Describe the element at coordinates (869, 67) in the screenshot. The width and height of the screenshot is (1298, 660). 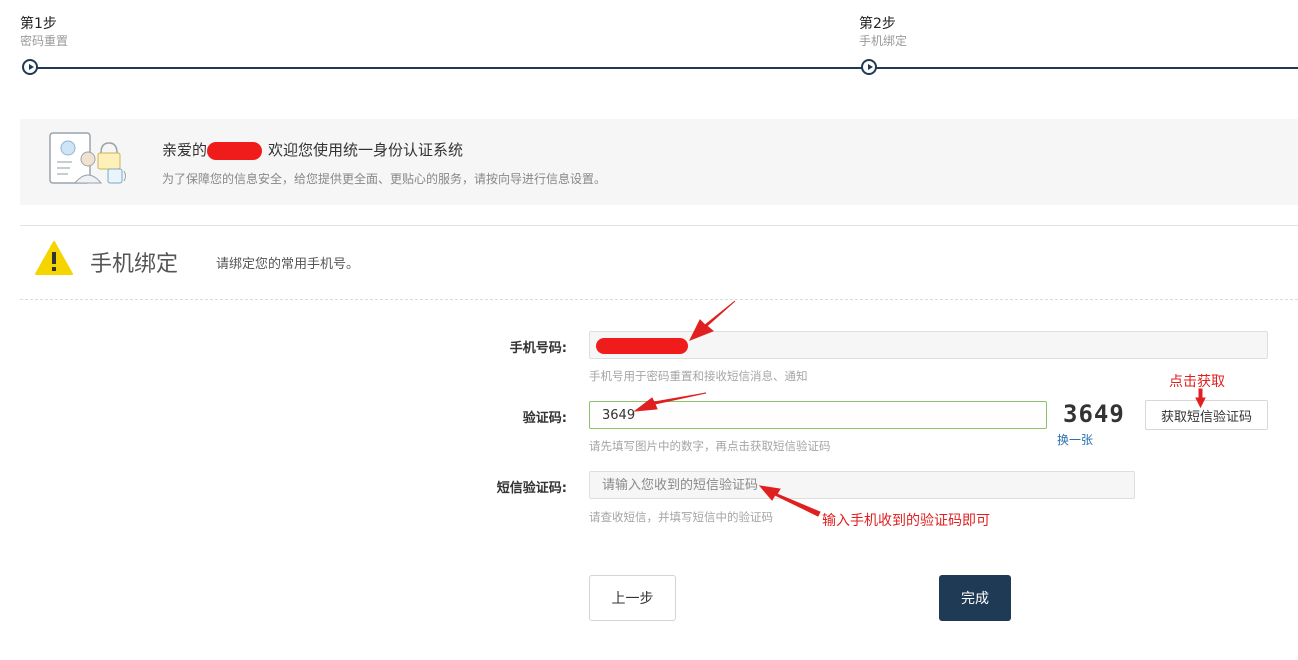
I see `step-2-marker-icon` at that location.